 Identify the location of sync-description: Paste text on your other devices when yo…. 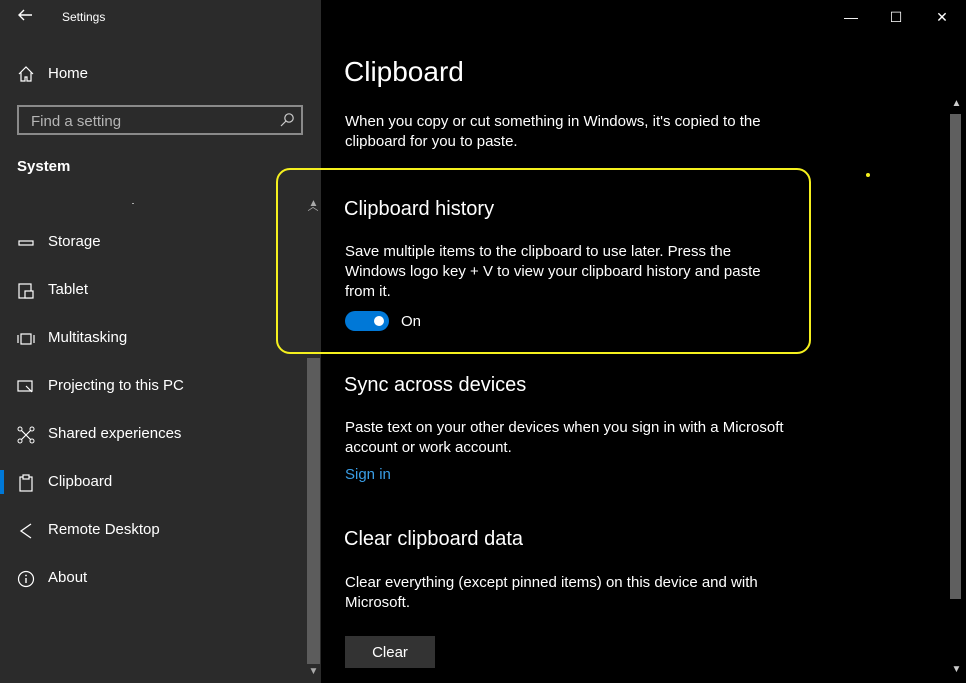
(564, 437).